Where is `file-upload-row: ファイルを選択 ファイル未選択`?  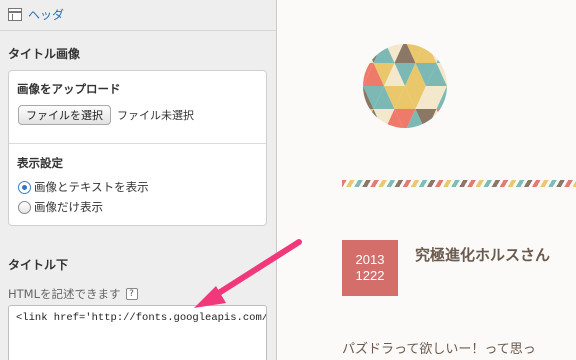
file-upload-row: ファイルを選択 ファイル未選択 is located at coordinates (106, 115).